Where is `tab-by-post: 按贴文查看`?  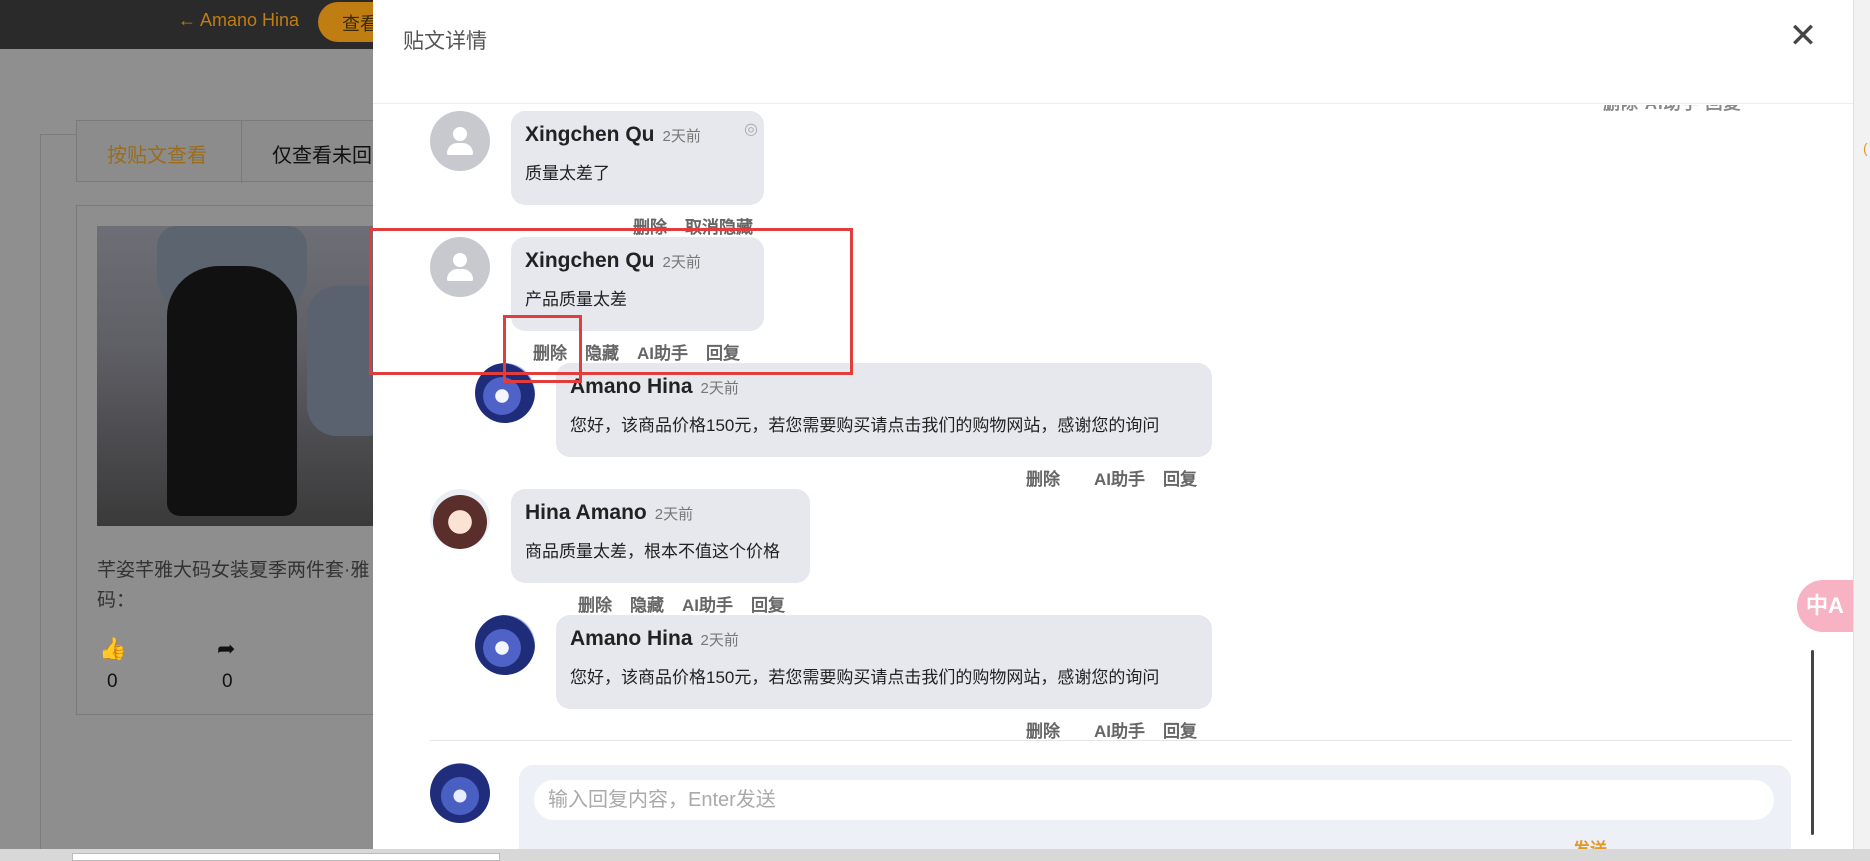 tab-by-post: 按贴文查看 is located at coordinates (157, 153).